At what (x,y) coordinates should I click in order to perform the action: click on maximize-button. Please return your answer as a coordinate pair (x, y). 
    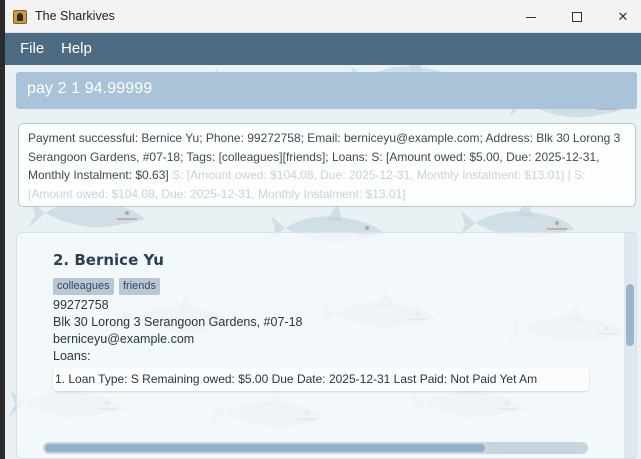
    Looking at the image, I should click on (577, 17).